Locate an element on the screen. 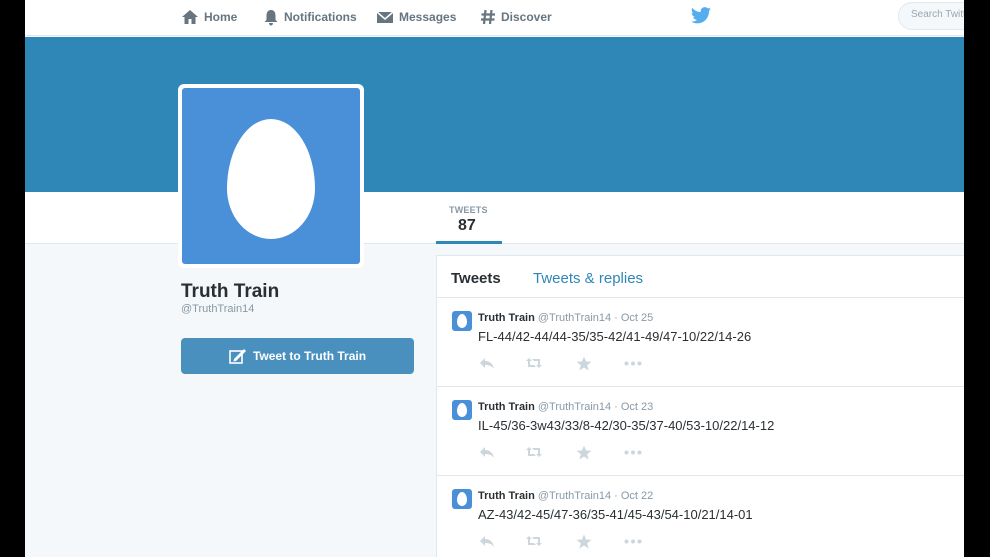 The width and height of the screenshot is (990, 557). nav-discover: Discover is located at coordinates (516, 17).